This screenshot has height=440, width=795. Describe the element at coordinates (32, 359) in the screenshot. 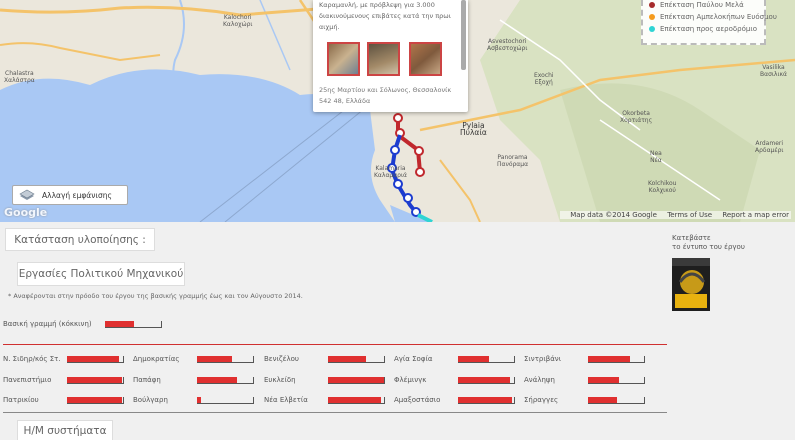

I see `station-label: Ν. Σιδηρ/κός Στ.` at that location.